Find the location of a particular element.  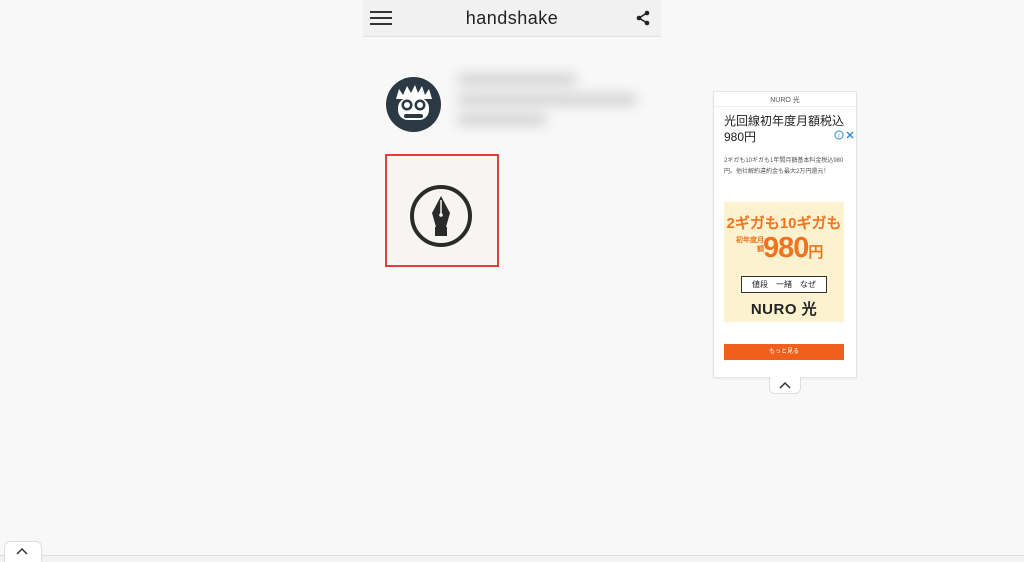

ad-brand: NURO 光 is located at coordinates (785, 100).